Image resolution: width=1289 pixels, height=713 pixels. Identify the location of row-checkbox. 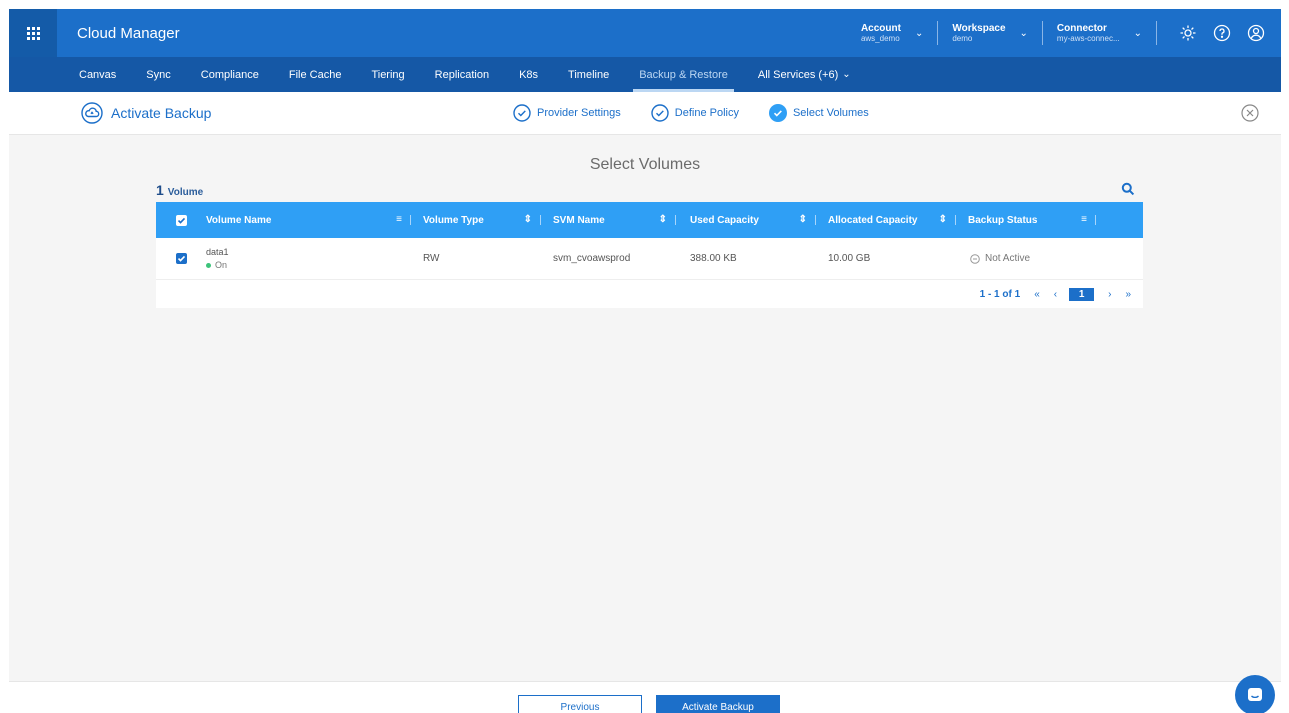
(181, 258).